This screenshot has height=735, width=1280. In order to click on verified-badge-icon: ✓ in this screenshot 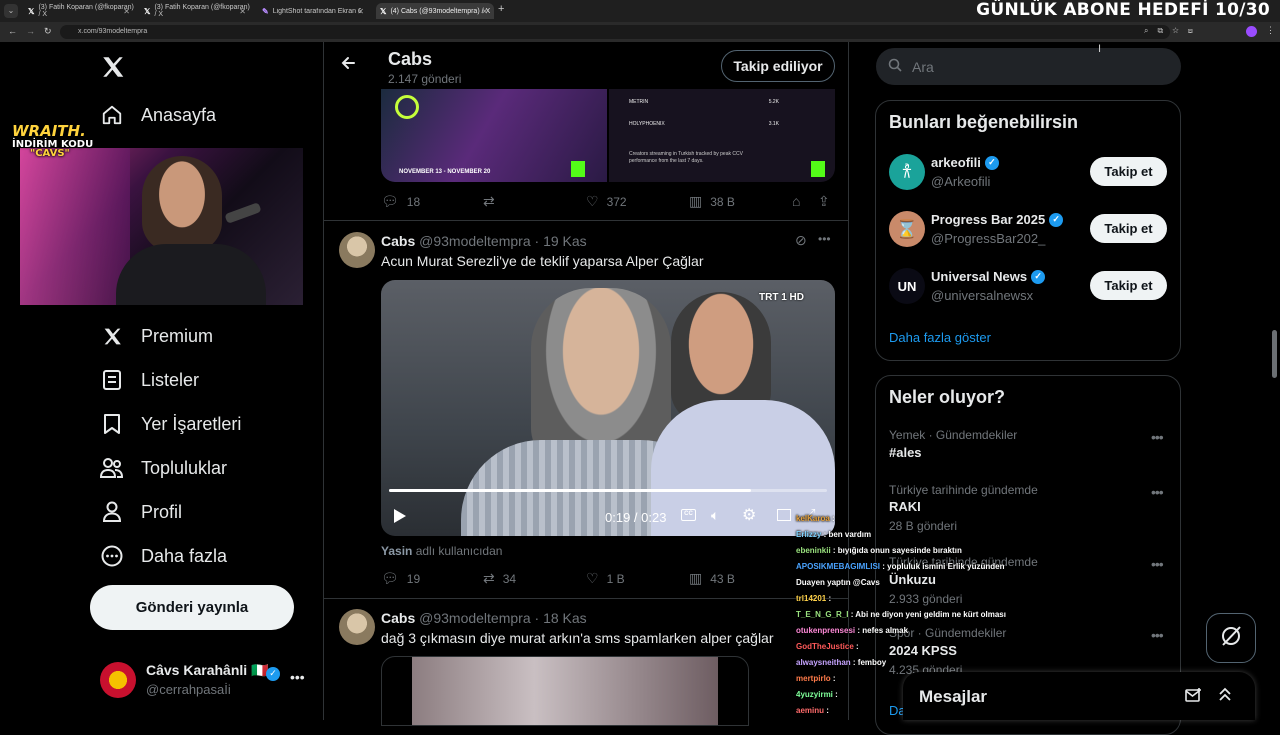, I will do `click(271, 672)`.